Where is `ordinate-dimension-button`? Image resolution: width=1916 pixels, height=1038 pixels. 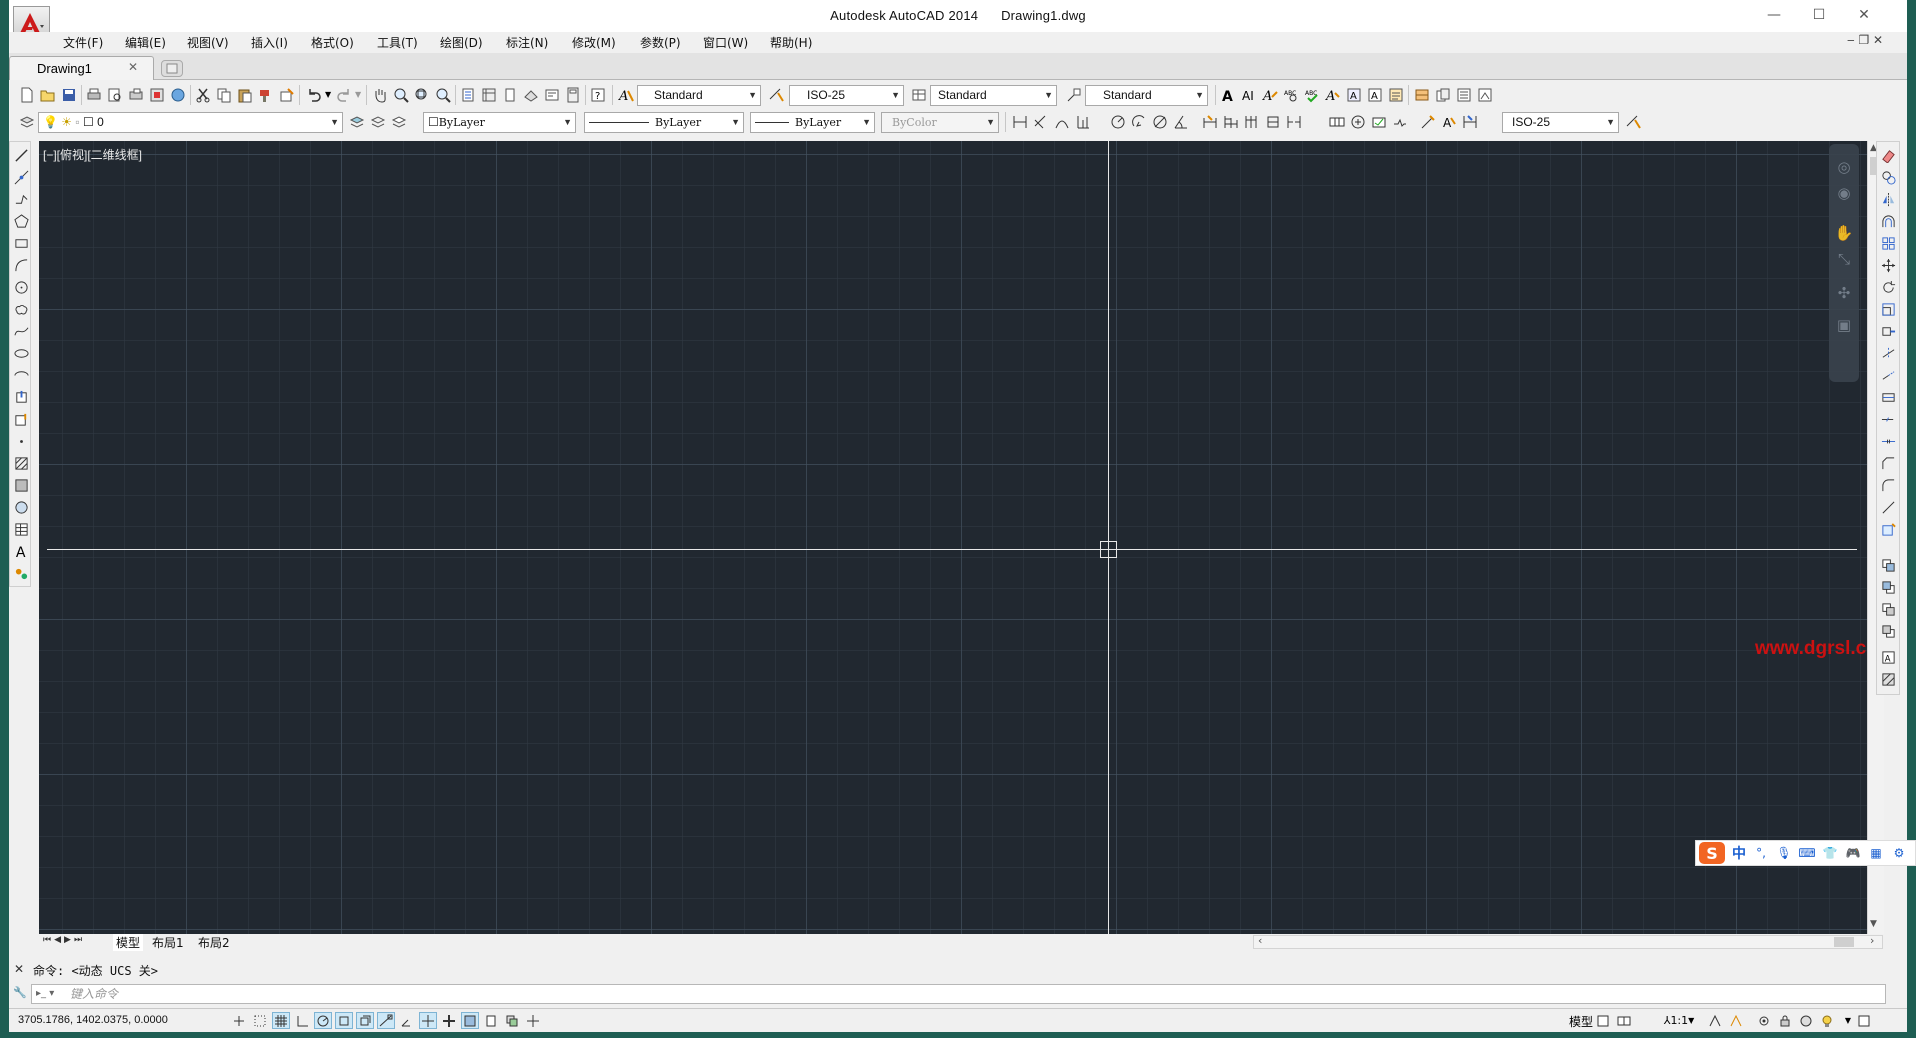
ordinate-dimension-button is located at coordinates (1083, 122).